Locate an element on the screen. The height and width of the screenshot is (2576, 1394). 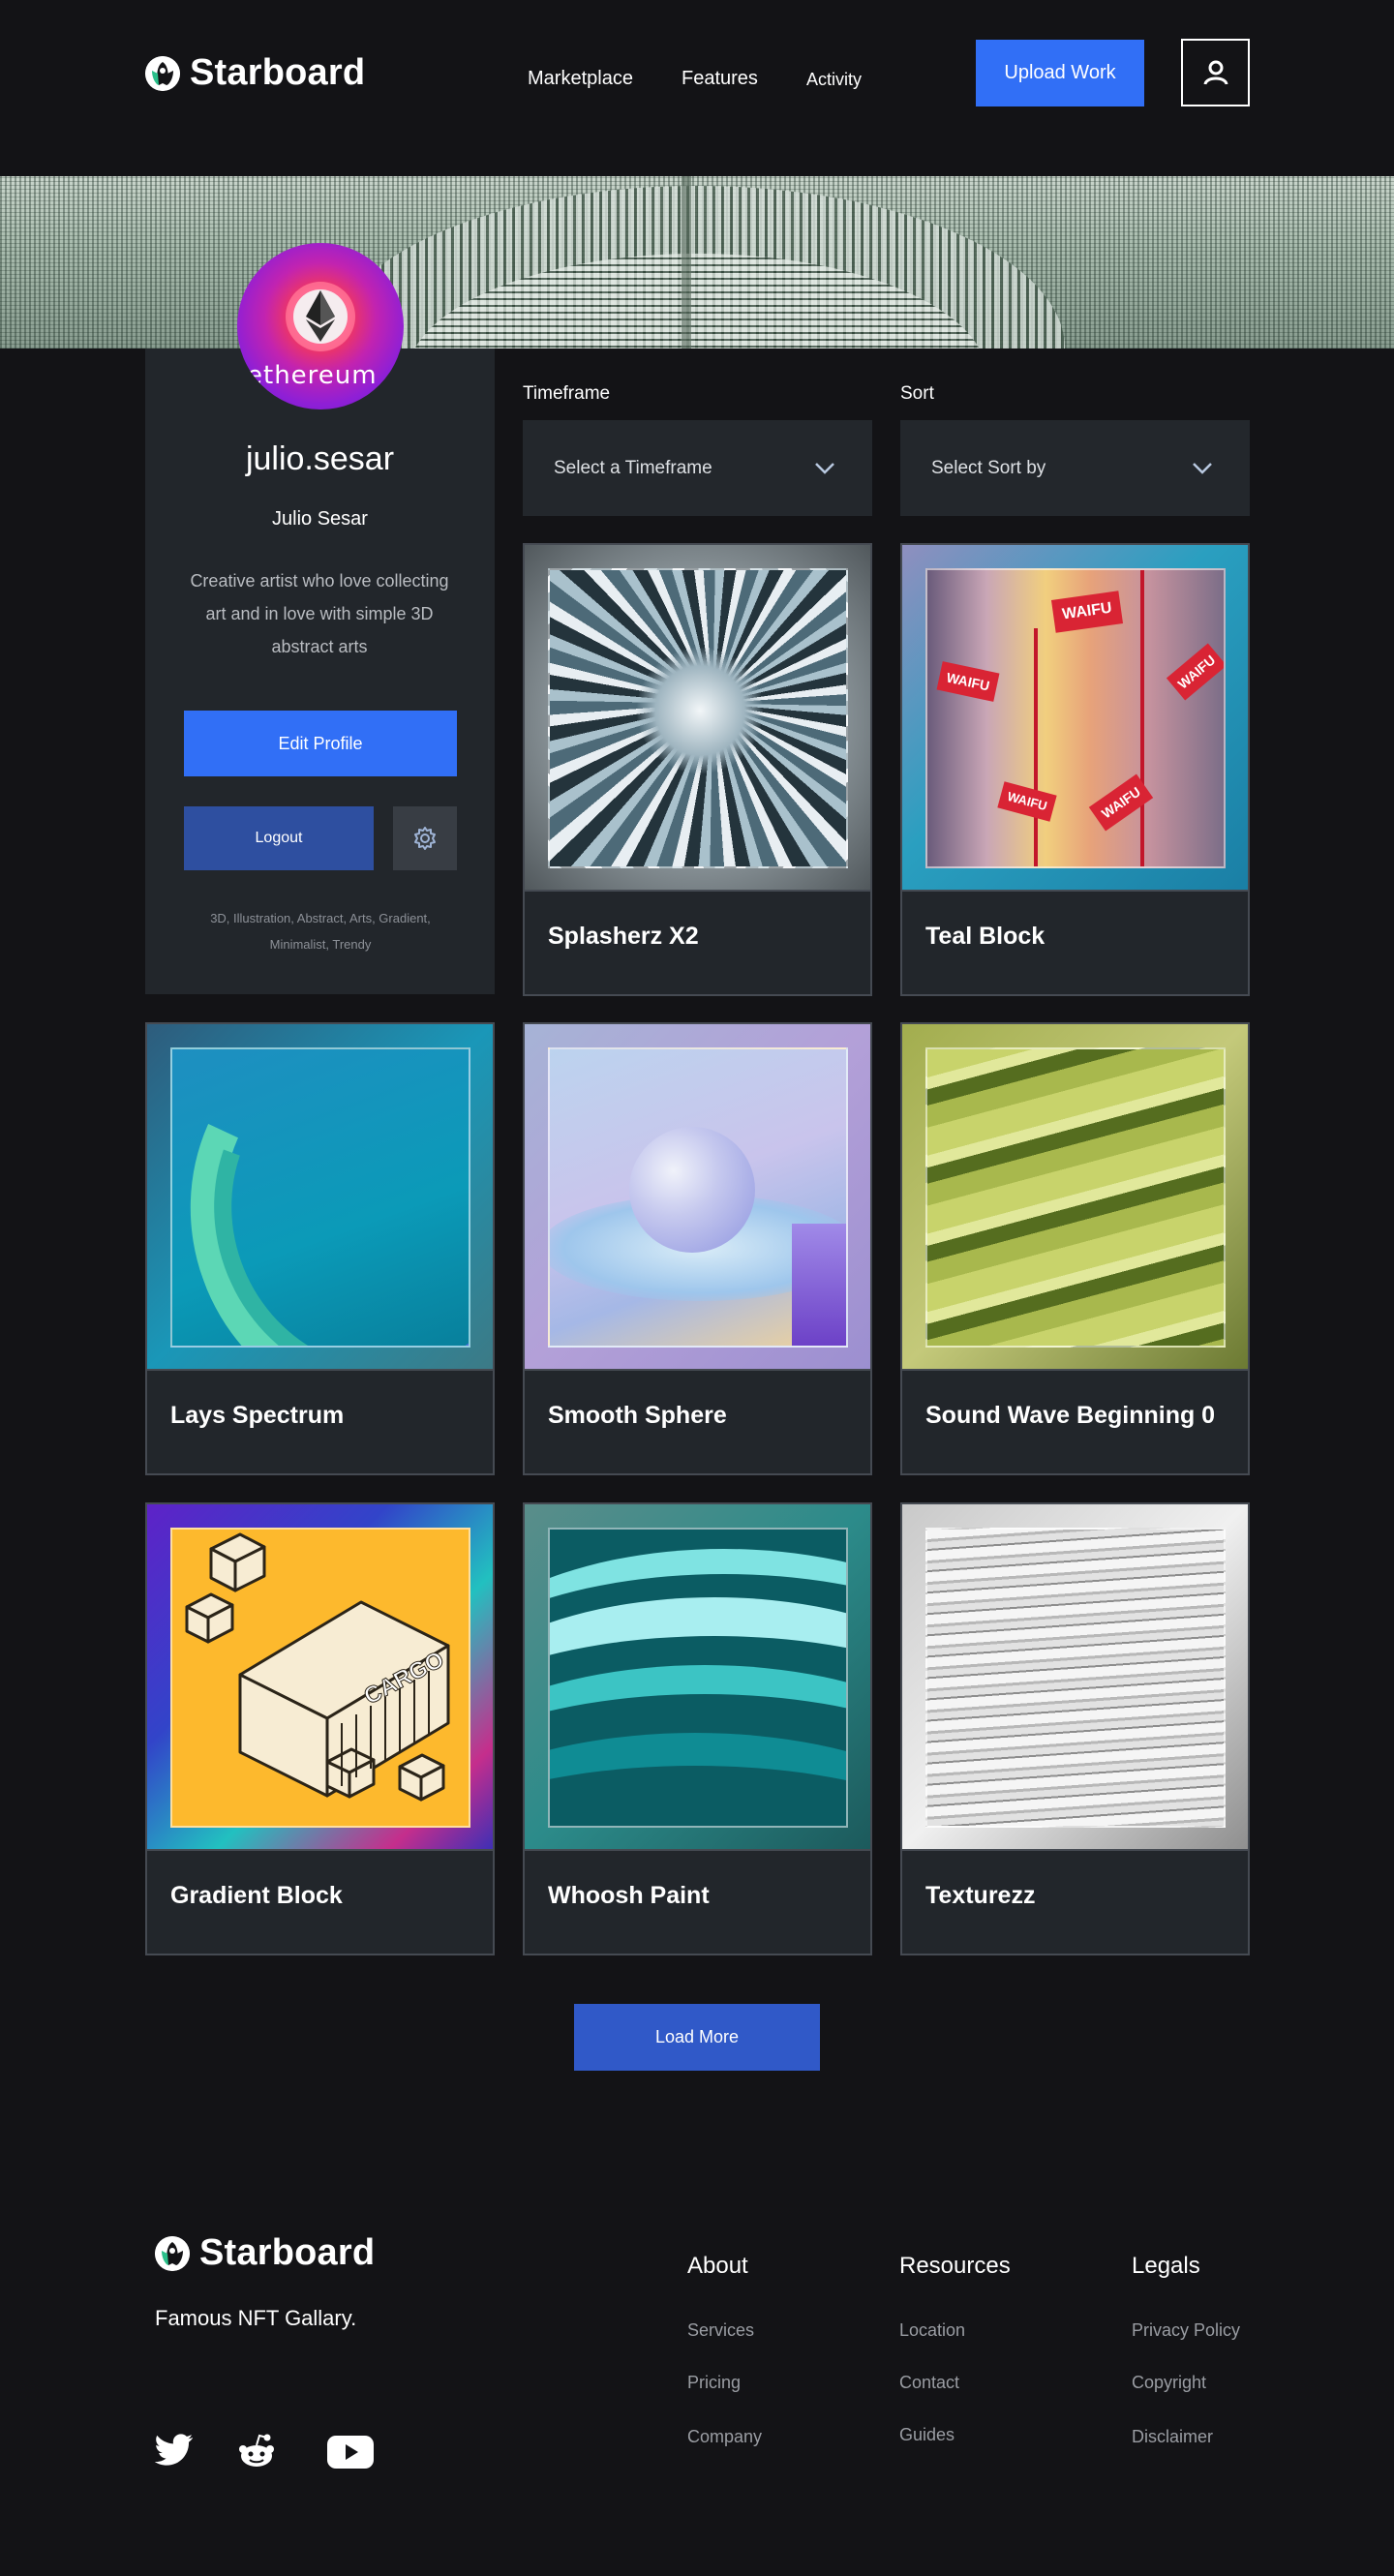
artwork-title: Smooth Sphere is located at coordinates (637, 1415).